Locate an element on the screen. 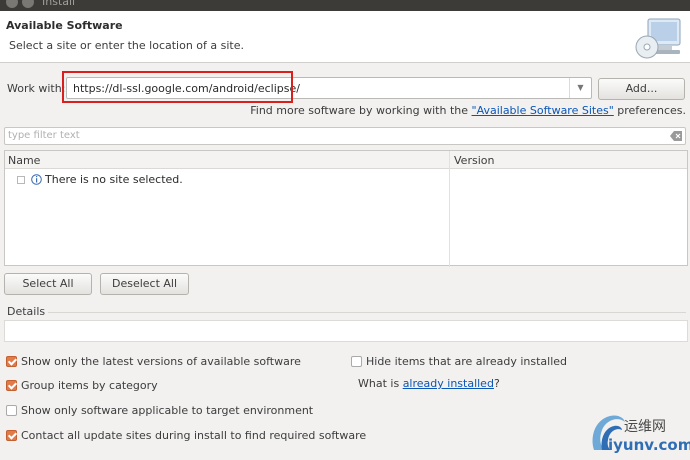  contact-sites-checkbox is located at coordinates (11, 435).